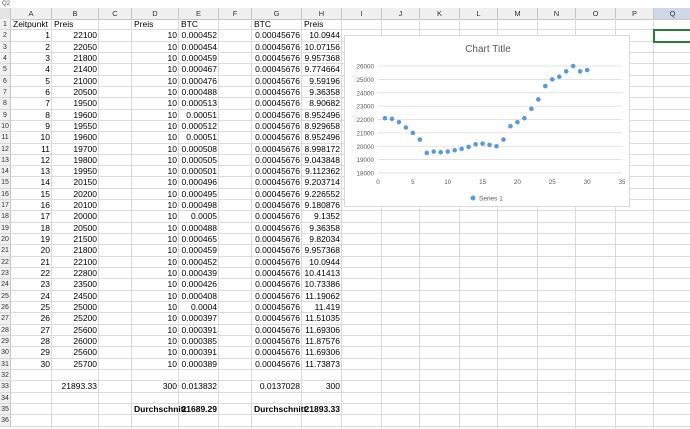 Image resolution: width=690 pixels, height=429 pixels. I want to click on column-header-b: B, so click(75, 13).